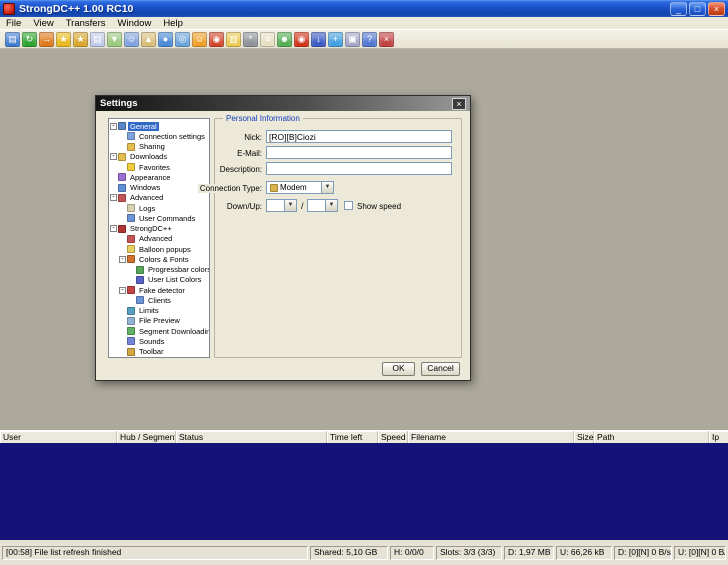 The width and height of the screenshot is (728, 565). Describe the element at coordinates (651, 437) in the screenshot. I see `column-path: Path` at that location.